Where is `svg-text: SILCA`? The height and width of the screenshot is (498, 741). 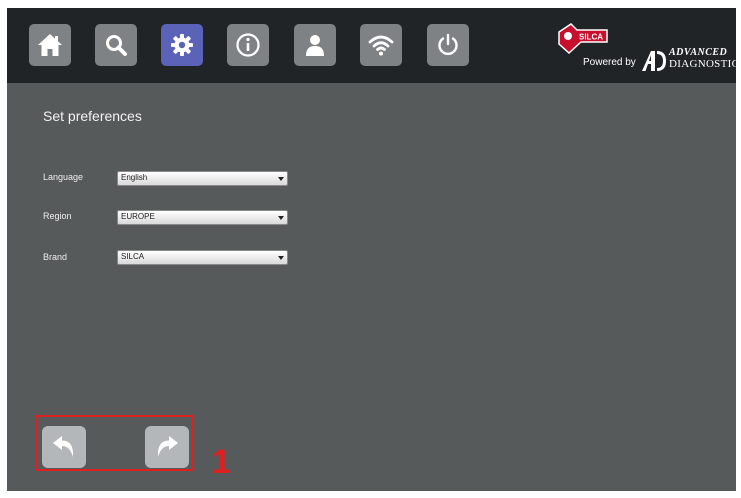 svg-text: SILCA is located at coordinates (591, 37).